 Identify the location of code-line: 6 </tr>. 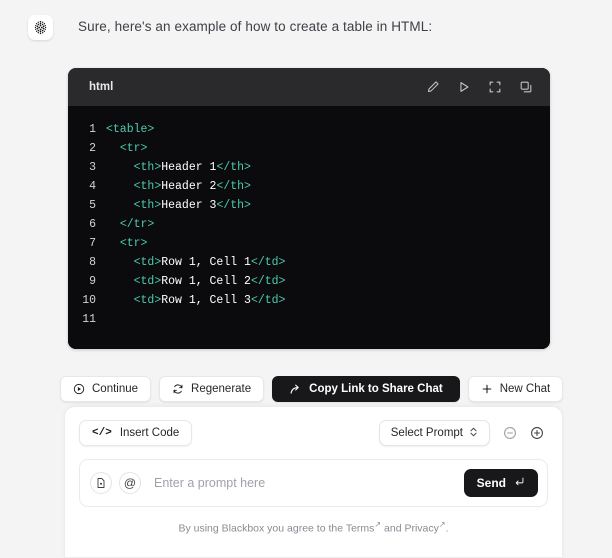
(309, 224).